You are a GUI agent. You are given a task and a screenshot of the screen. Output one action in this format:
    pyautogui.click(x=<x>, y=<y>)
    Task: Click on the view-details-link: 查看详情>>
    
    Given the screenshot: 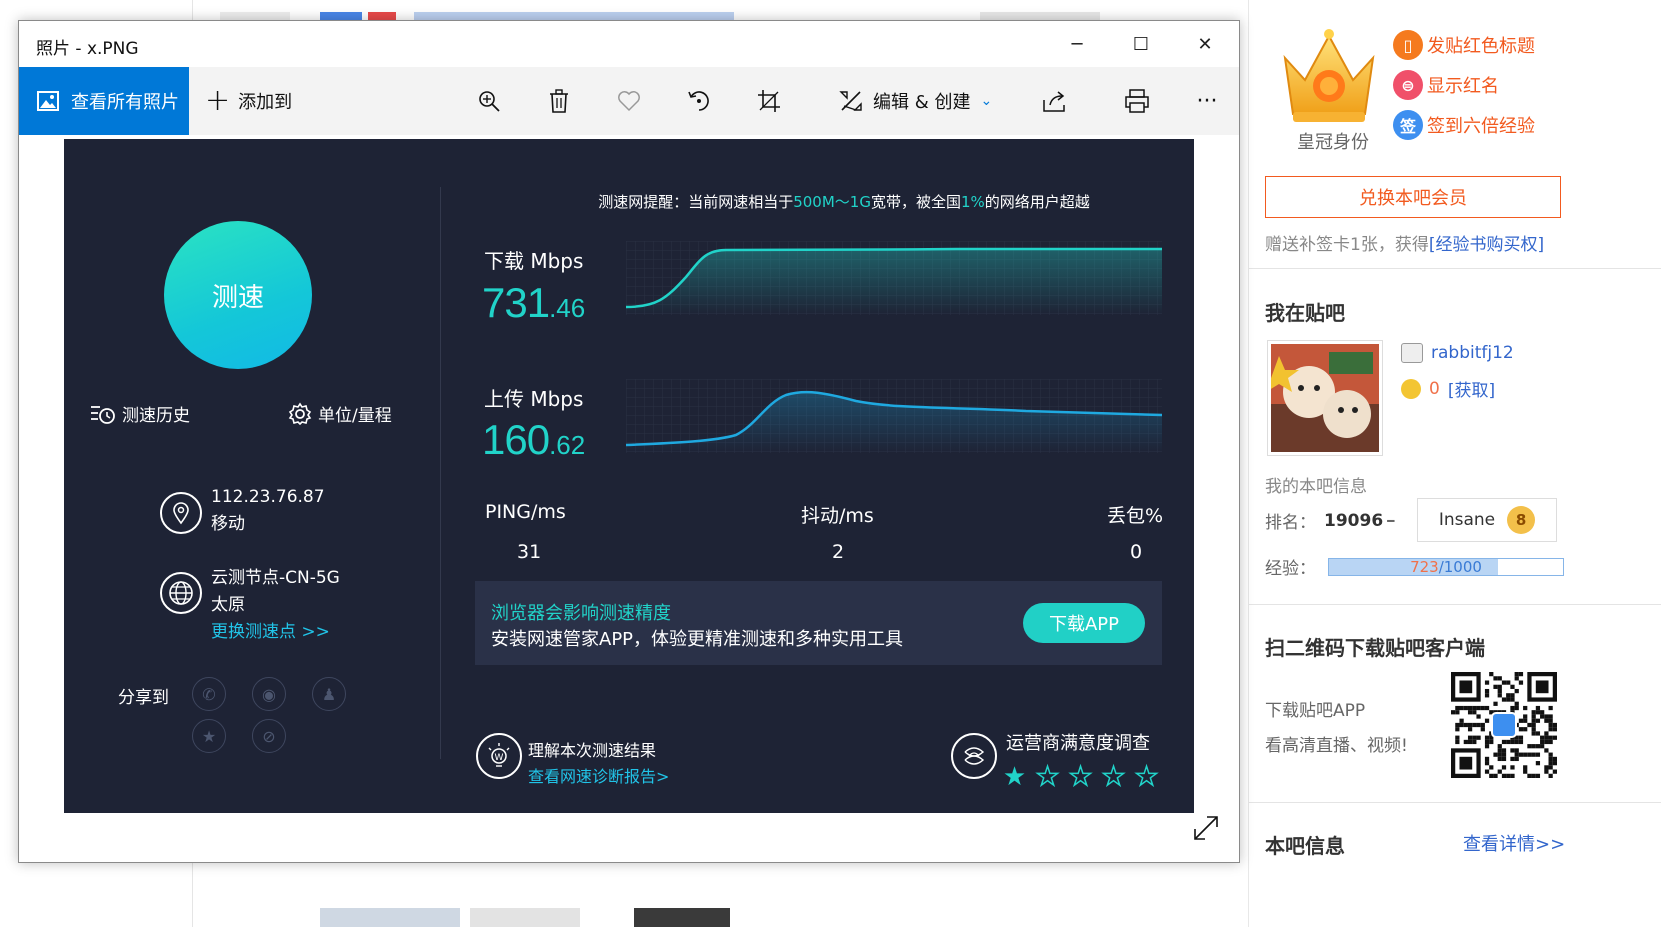 What is the action you would take?
    pyautogui.click(x=1514, y=843)
    